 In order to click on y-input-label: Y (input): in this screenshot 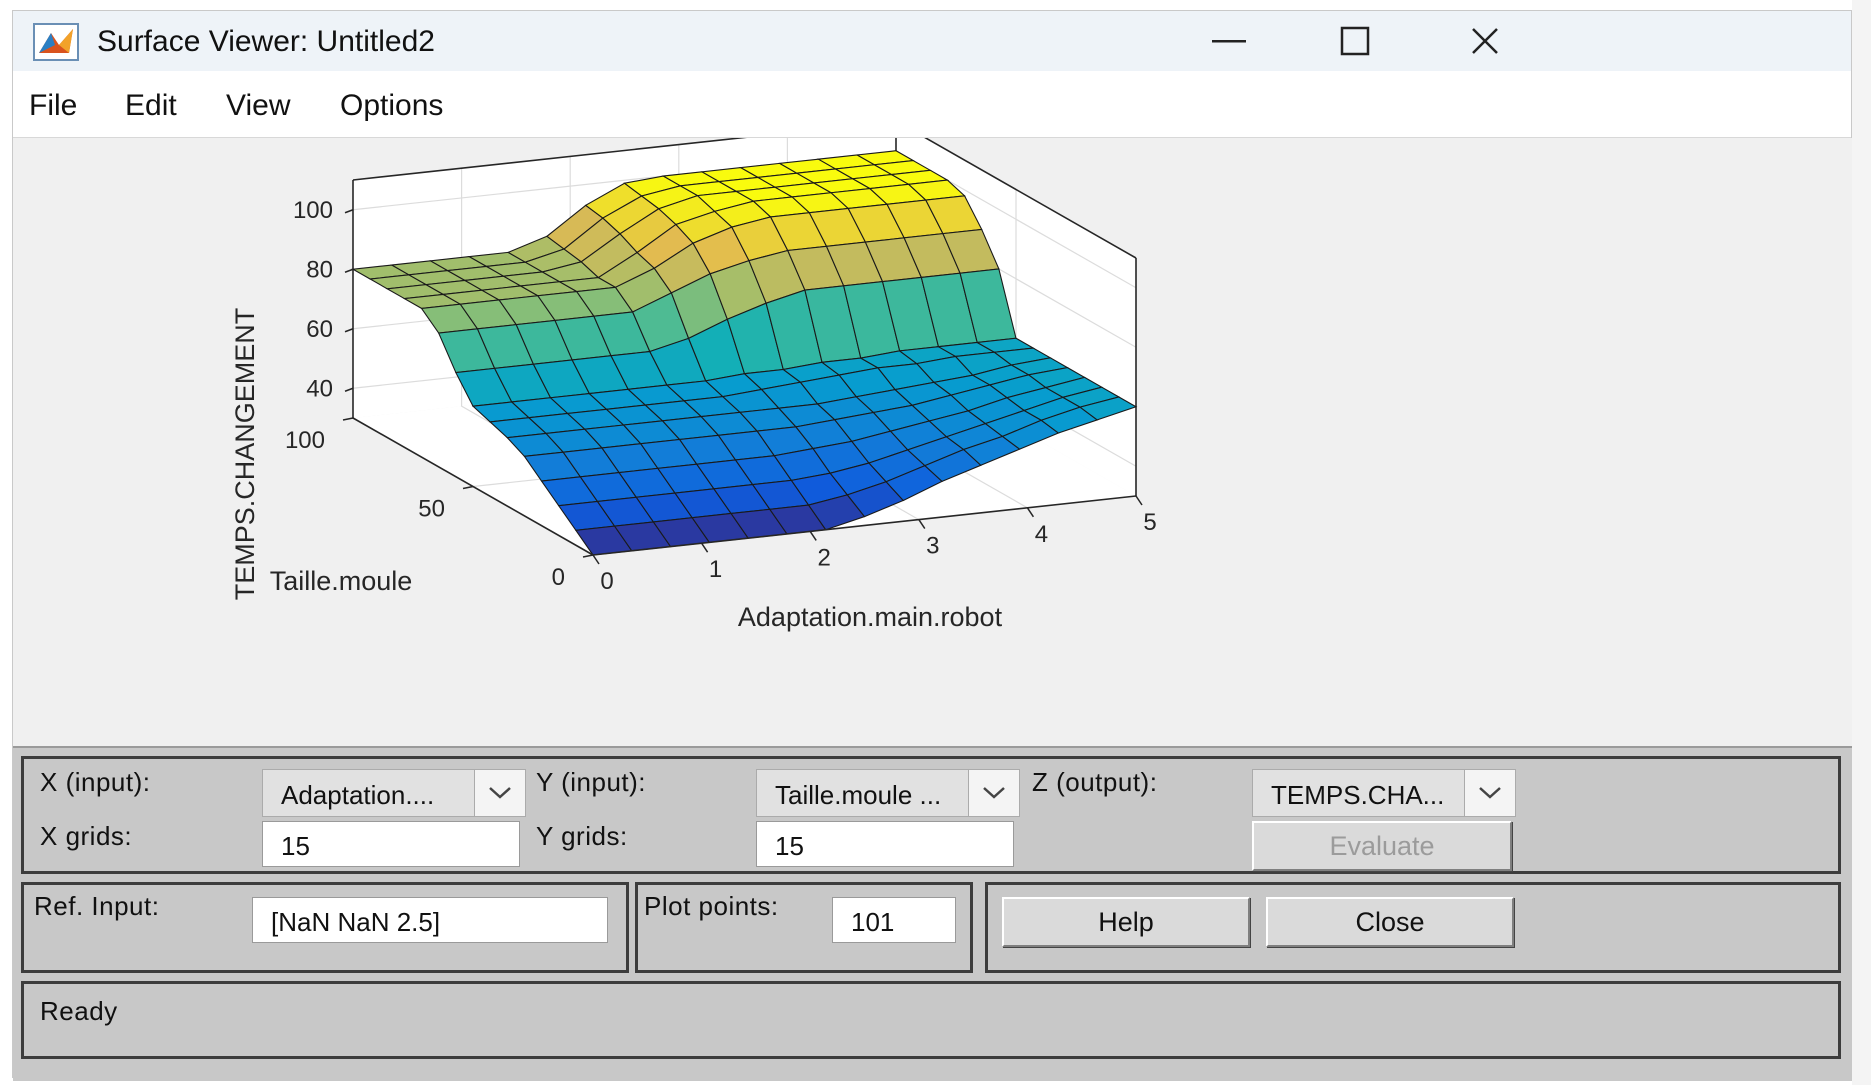, I will do `click(591, 782)`.